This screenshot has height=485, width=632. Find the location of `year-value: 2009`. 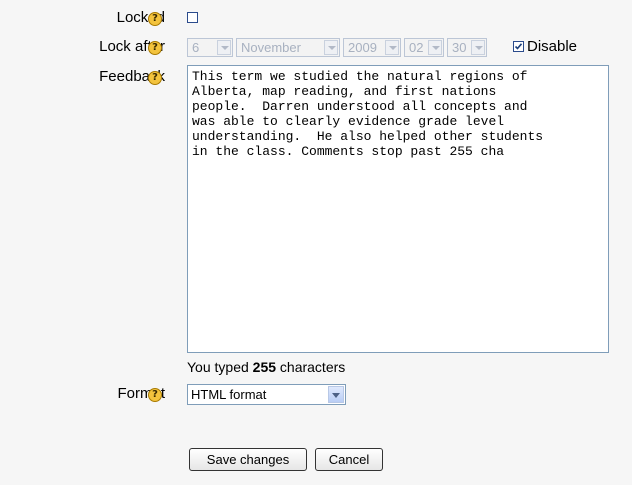

year-value: 2009 is located at coordinates (362, 47).